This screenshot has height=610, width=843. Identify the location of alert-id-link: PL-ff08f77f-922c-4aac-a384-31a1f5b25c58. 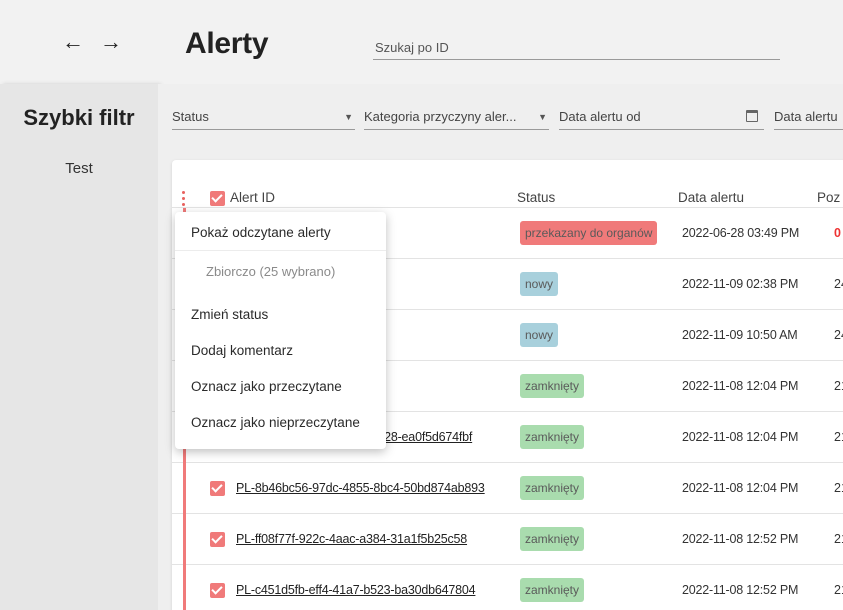
(351, 539).